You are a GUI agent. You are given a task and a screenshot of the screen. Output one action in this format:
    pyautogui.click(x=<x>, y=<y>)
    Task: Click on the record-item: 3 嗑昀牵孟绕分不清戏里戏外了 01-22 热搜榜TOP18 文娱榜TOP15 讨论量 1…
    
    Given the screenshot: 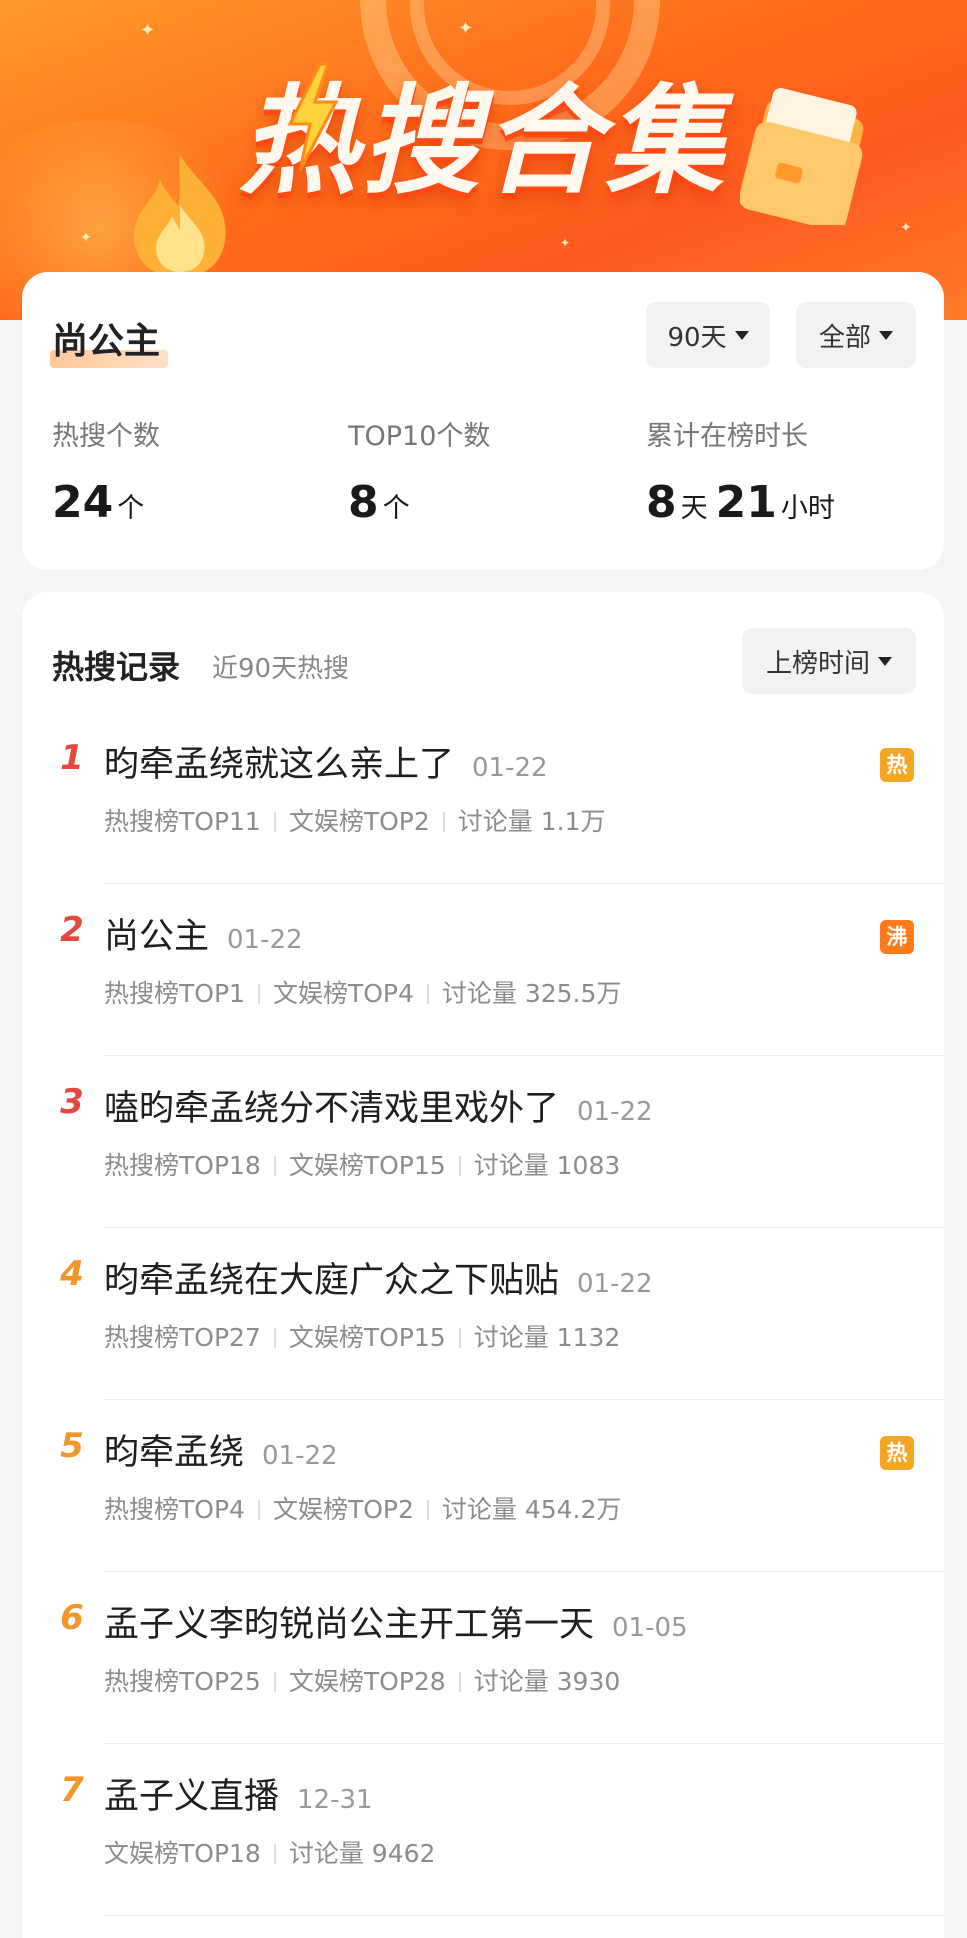 What is the action you would take?
    pyautogui.click(x=483, y=1142)
    